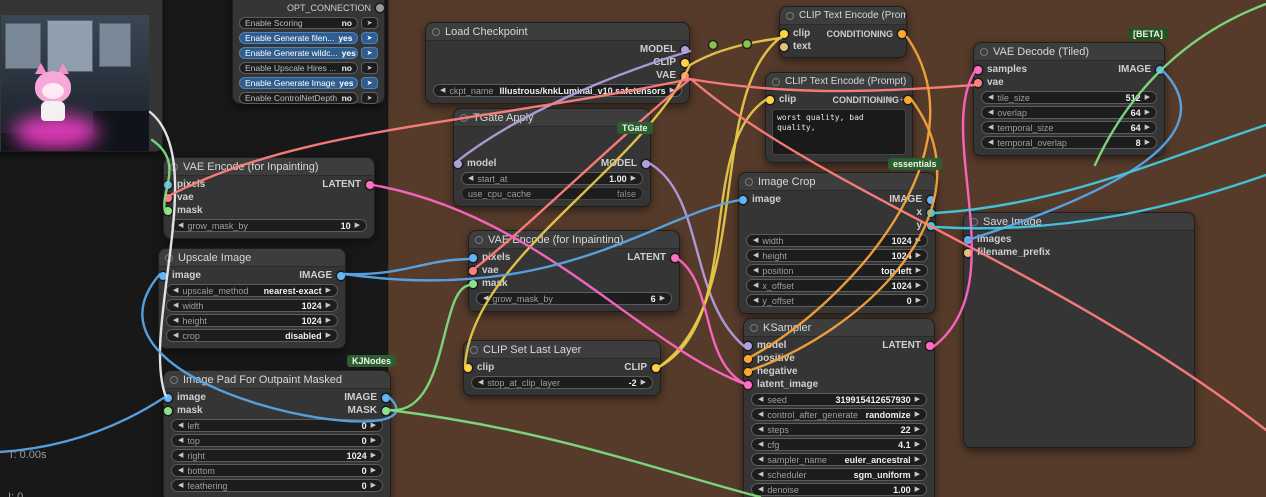  I want to click on node-save-image: Save Image images filename_prefix, so click(1079, 330).